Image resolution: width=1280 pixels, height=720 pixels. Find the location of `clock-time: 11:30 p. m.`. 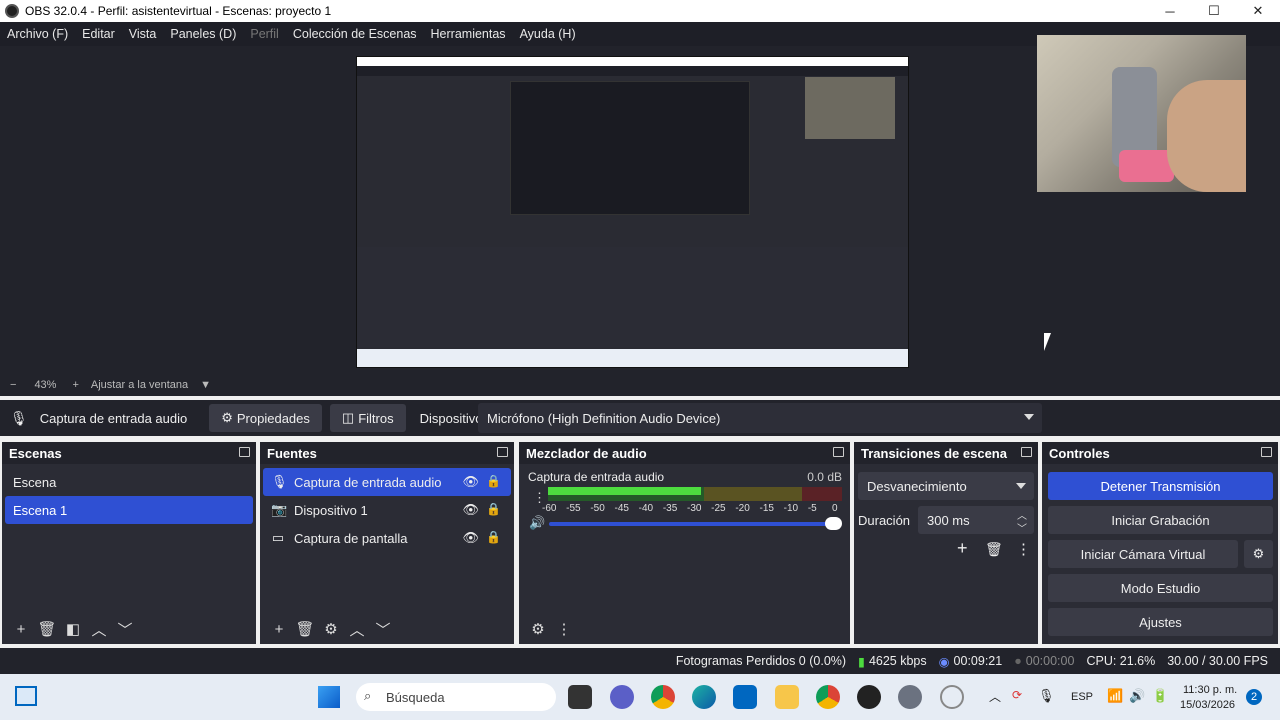

clock-time: 11:30 p. m. is located at coordinates (1210, 690).